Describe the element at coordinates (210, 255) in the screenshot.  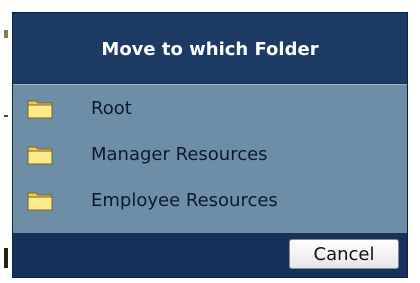
I see `dialog-footer: Cancel` at that location.